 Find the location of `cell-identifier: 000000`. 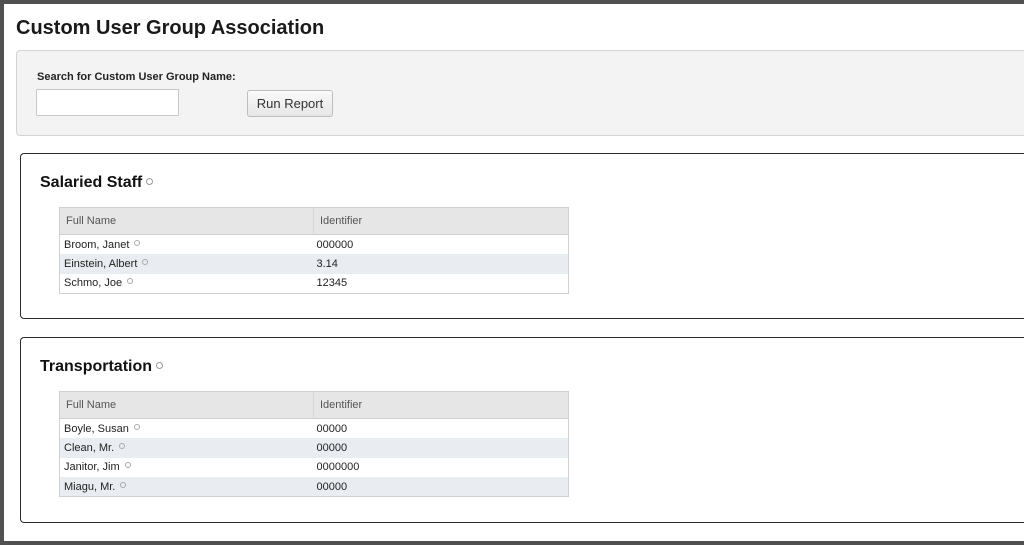

cell-identifier: 000000 is located at coordinates (441, 244).